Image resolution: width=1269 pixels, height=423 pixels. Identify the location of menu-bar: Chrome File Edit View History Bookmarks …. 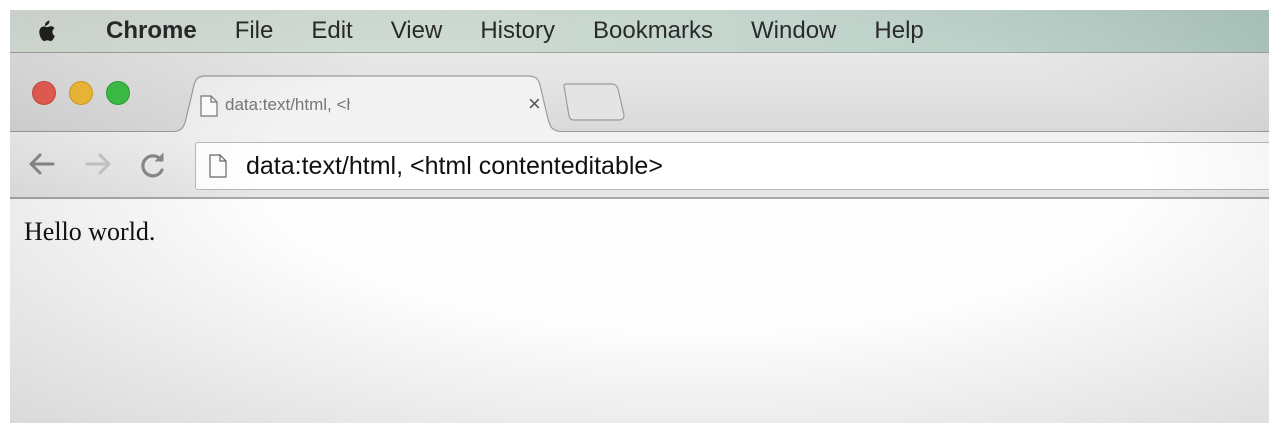
(639, 31).